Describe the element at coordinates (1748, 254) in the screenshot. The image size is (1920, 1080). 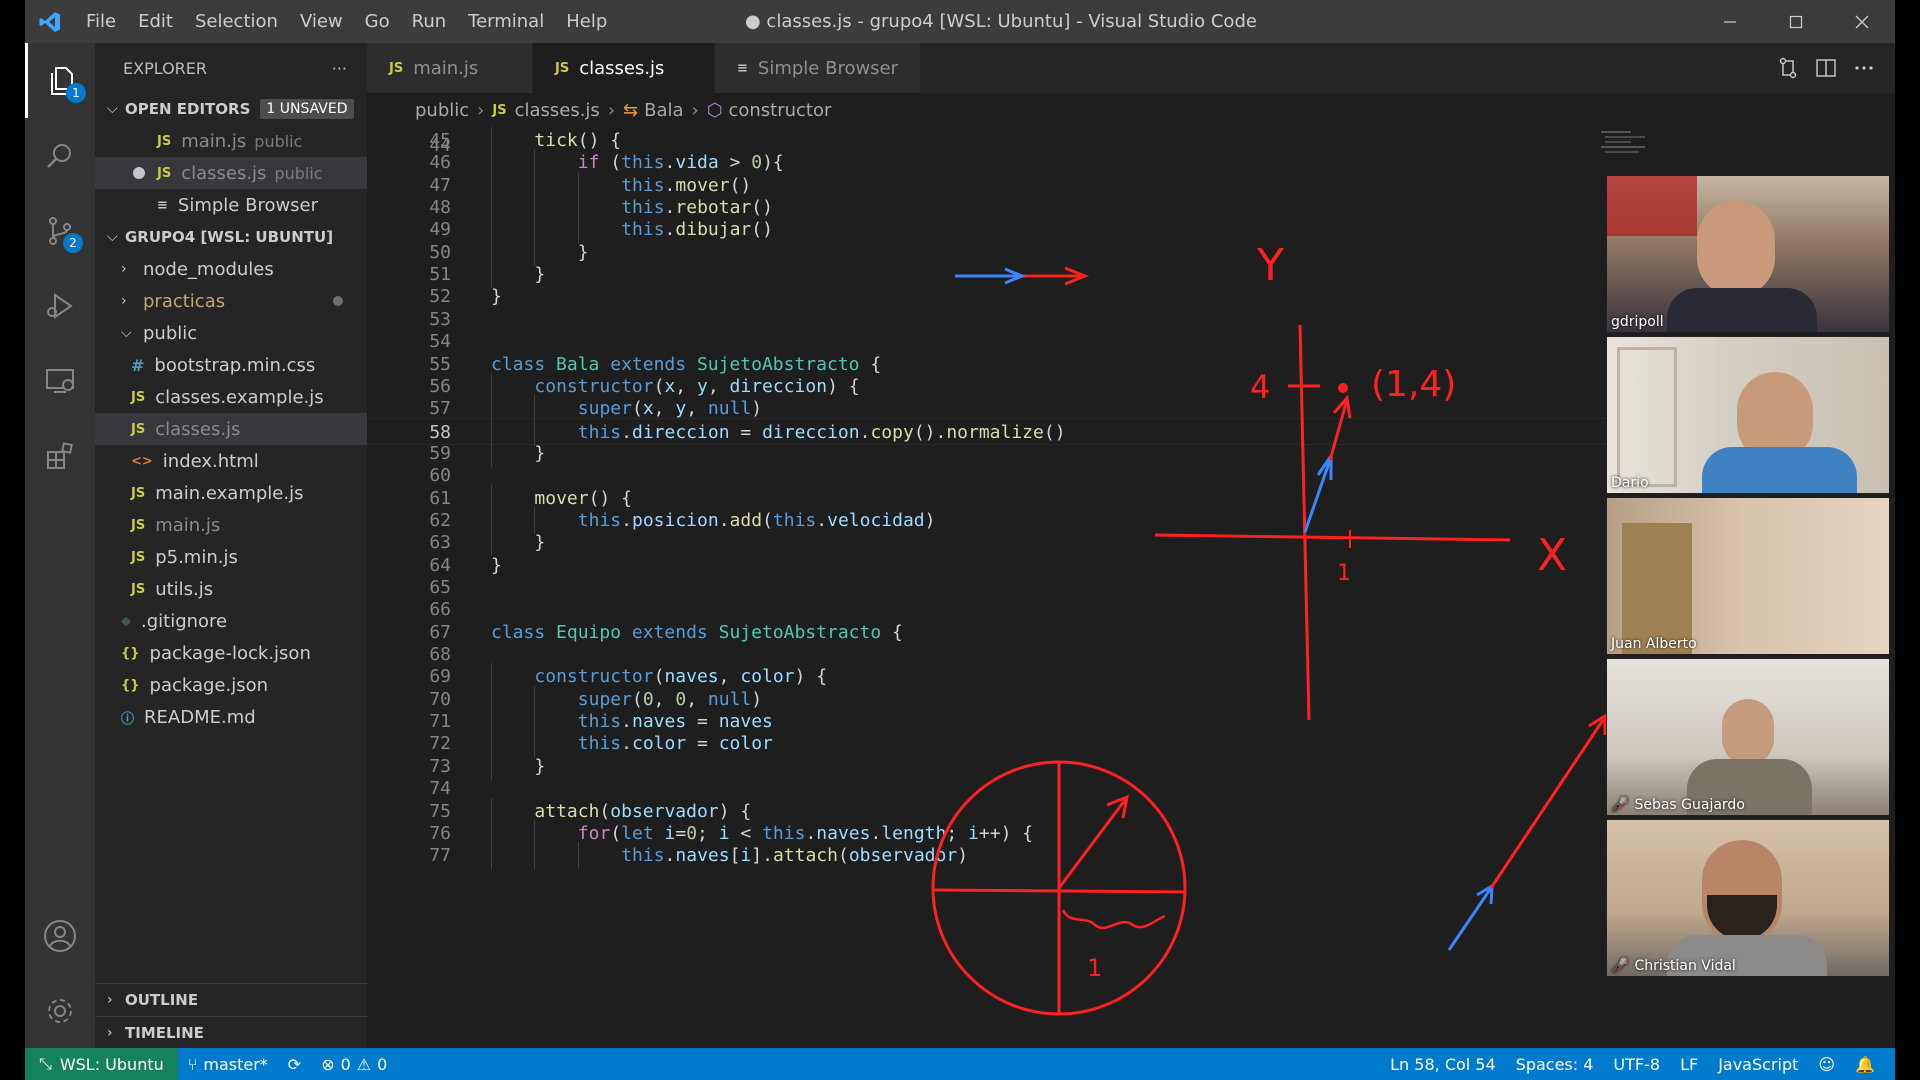
I see `video-tile-gdripoll: gdripoll` at that location.